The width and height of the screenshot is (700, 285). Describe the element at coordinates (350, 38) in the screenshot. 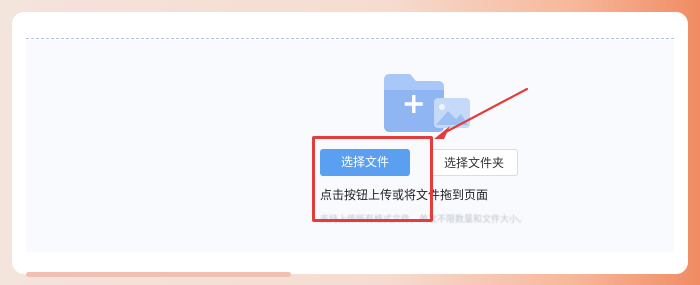

I see `divider` at that location.